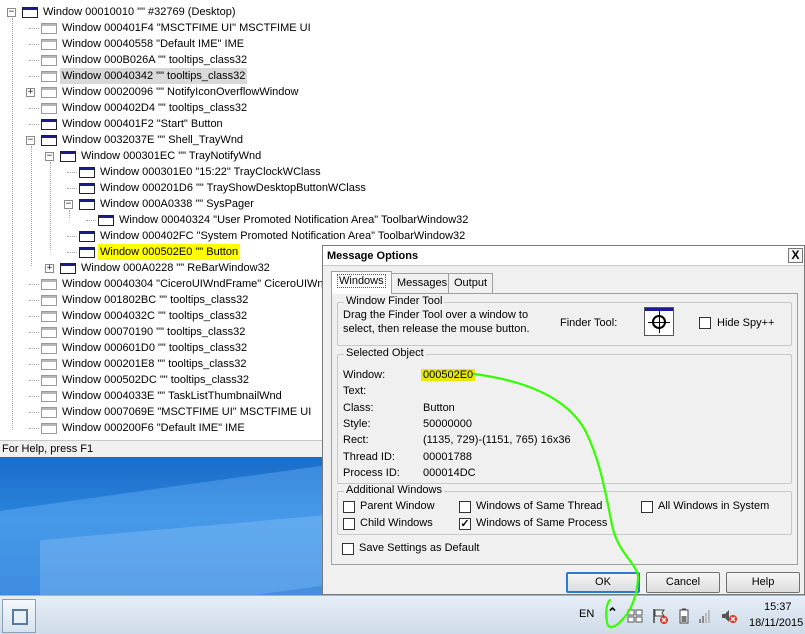 This screenshot has width=805, height=634. Describe the element at coordinates (396, 523) in the screenshot. I see `child-windows-label: Child Windows` at that location.